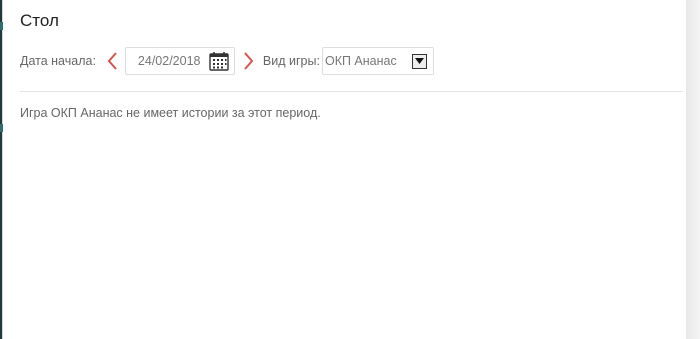  Describe the element at coordinates (3, 169) in the screenshot. I see `window-left-edge` at that location.